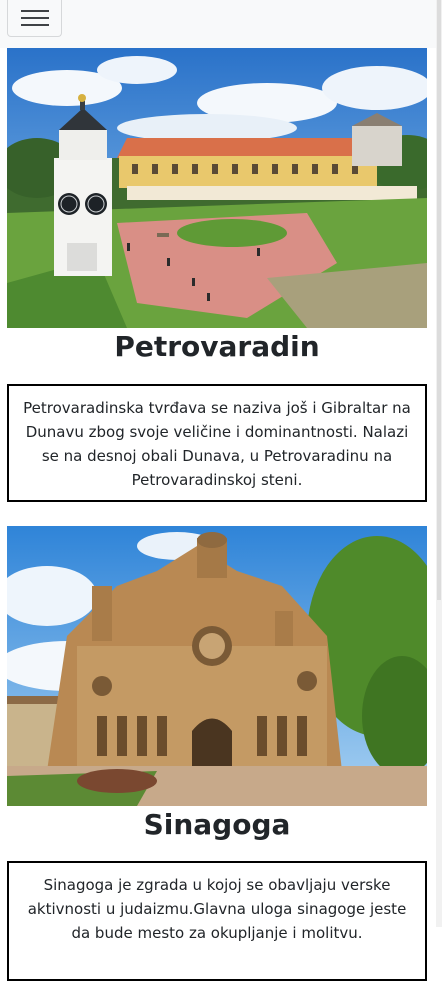 This screenshot has width=442, height=981. I want to click on scrollbar-thumb, so click(439, 300).